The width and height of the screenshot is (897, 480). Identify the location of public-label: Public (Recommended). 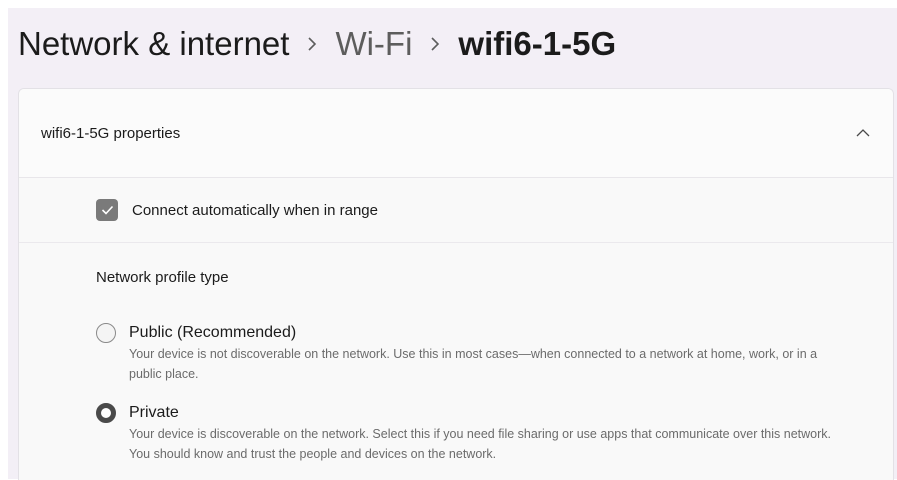
(213, 332).